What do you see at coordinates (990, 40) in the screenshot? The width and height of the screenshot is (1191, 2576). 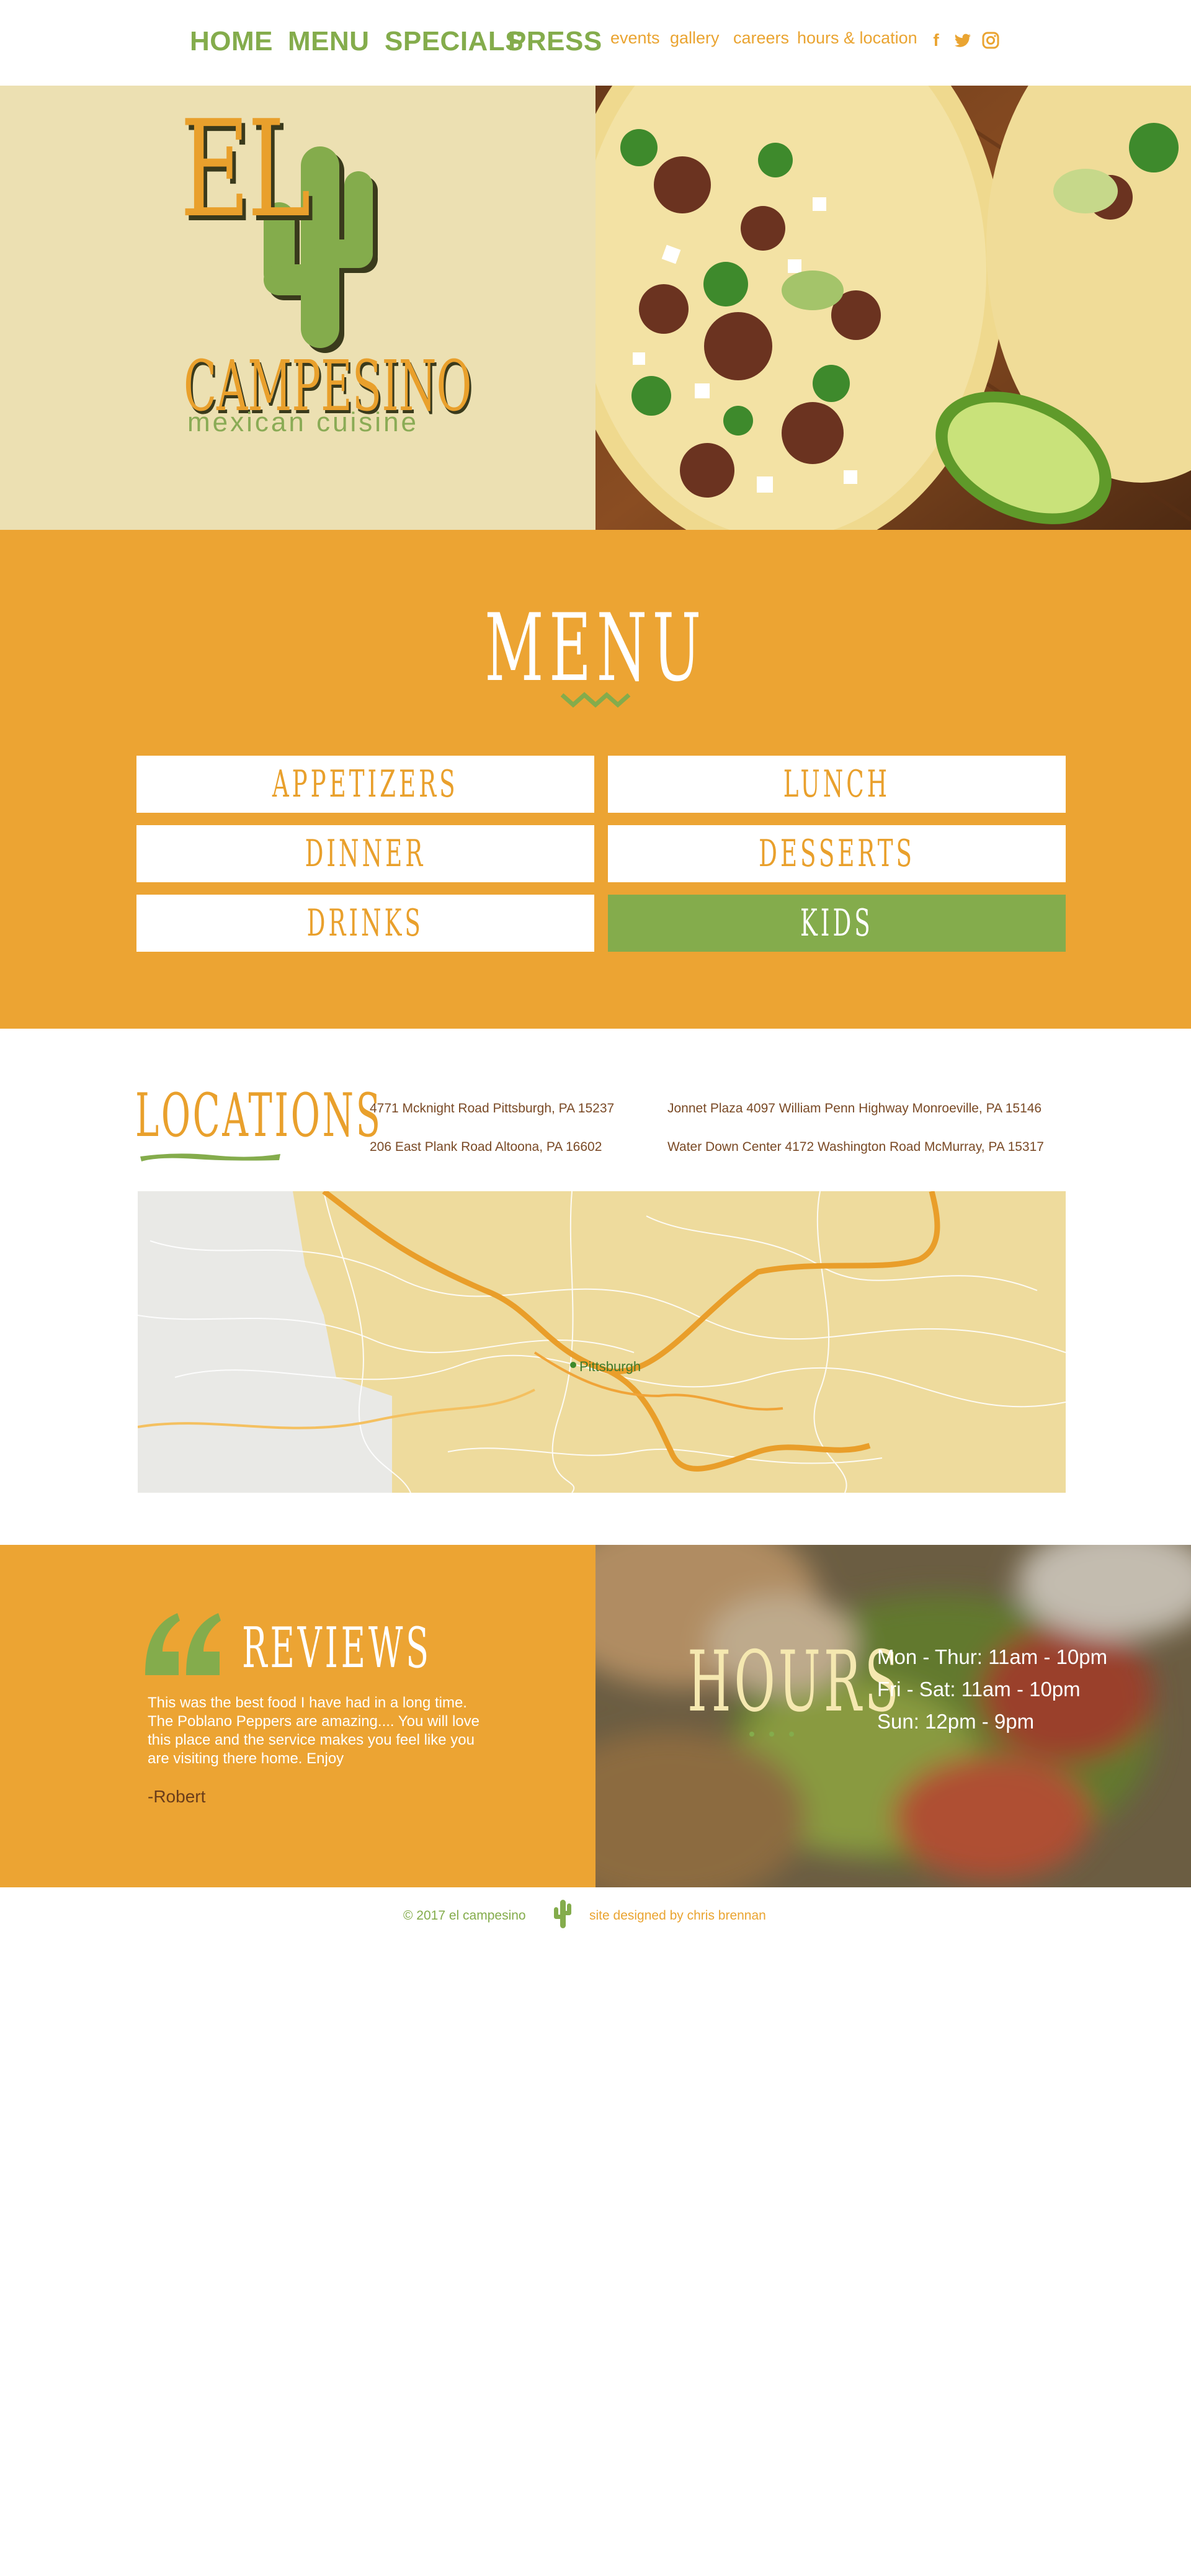 I see `instagram-icon` at bounding box center [990, 40].